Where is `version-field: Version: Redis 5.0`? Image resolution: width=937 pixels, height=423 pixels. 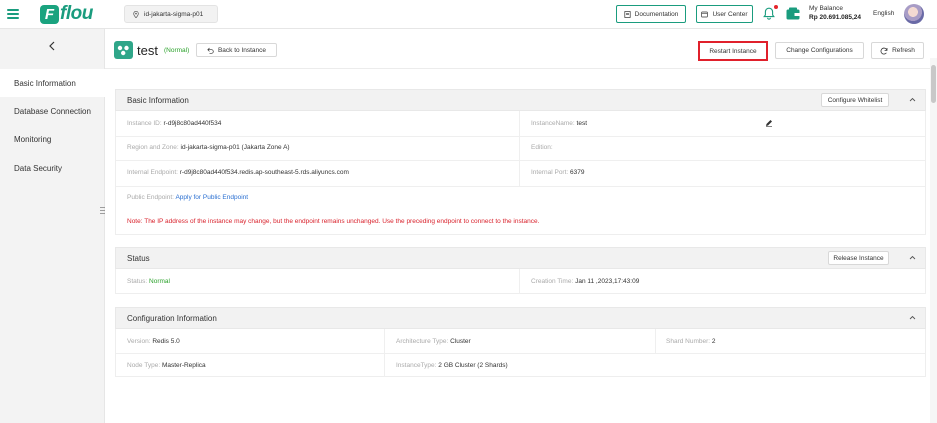 version-field: Version: Redis 5.0 is located at coordinates (153, 341).